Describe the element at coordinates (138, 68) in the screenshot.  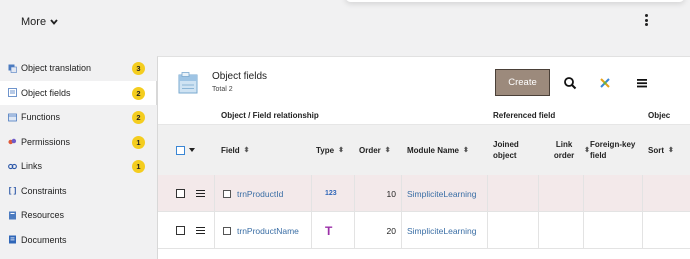
I see `count-badge: 3` at that location.